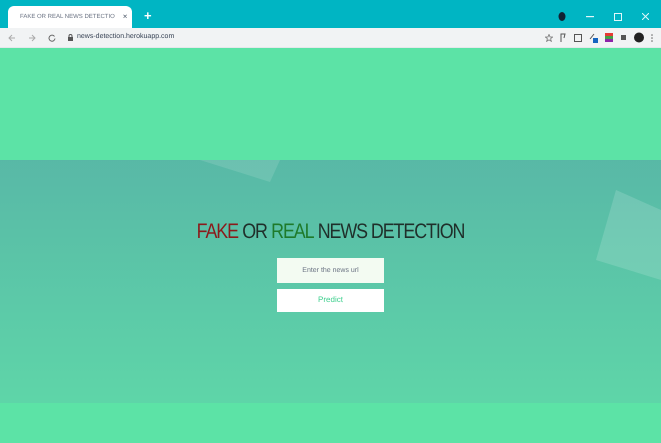 The image size is (661, 443). Describe the element at coordinates (123, 17) in the screenshot. I see `close-tab-button: ×` at that location.